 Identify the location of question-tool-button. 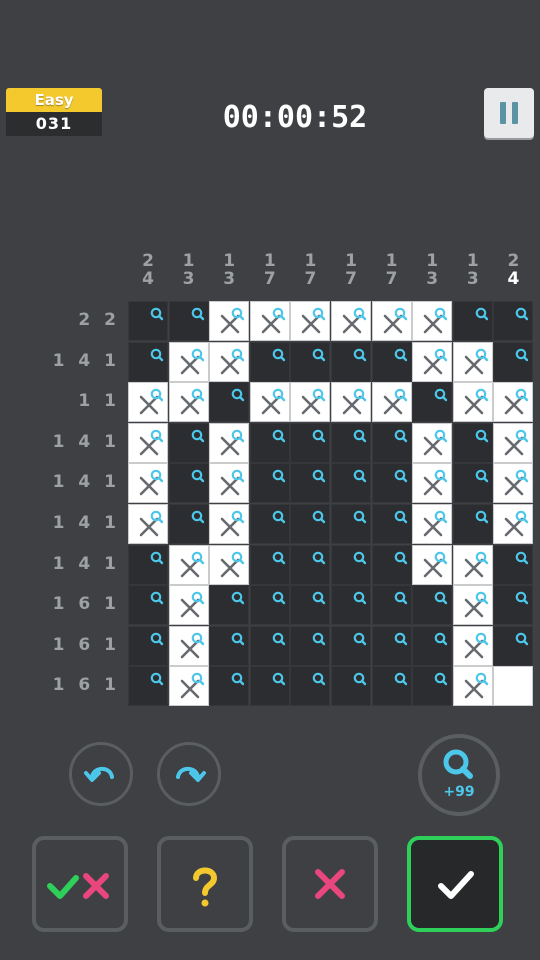
(205, 884).